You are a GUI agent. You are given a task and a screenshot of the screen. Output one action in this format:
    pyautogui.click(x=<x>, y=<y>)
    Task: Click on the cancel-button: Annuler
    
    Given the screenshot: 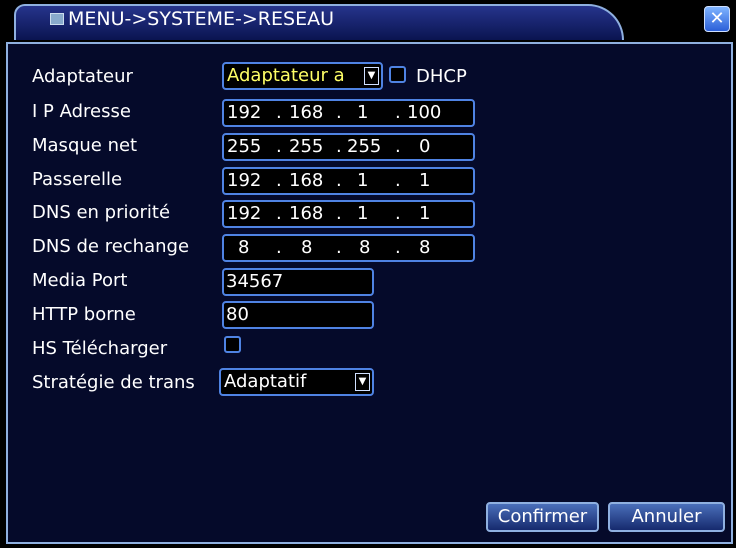 What is the action you would take?
    pyautogui.click(x=666, y=517)
    